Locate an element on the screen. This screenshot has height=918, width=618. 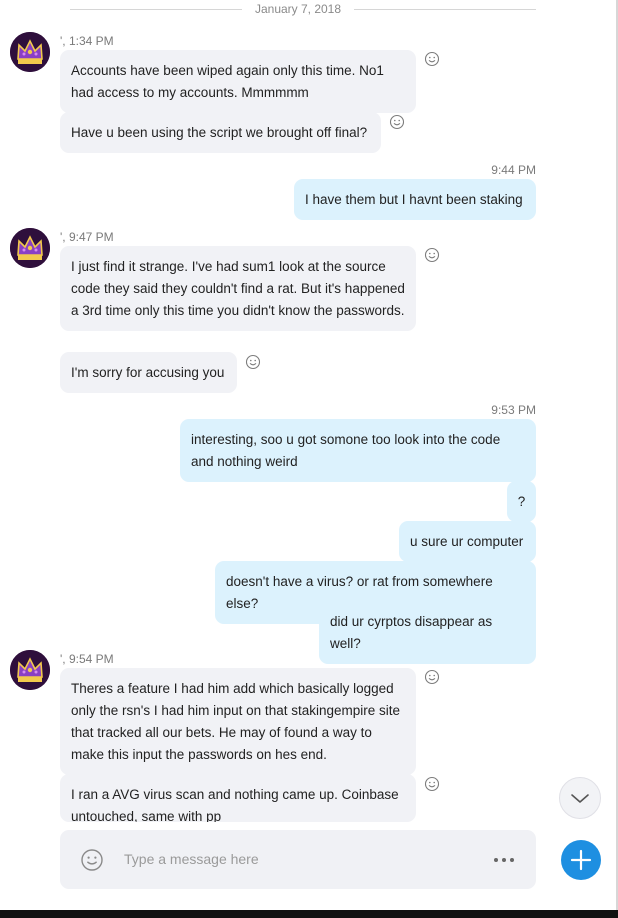
chevron-down-icon is located at coordinates (580, 798).